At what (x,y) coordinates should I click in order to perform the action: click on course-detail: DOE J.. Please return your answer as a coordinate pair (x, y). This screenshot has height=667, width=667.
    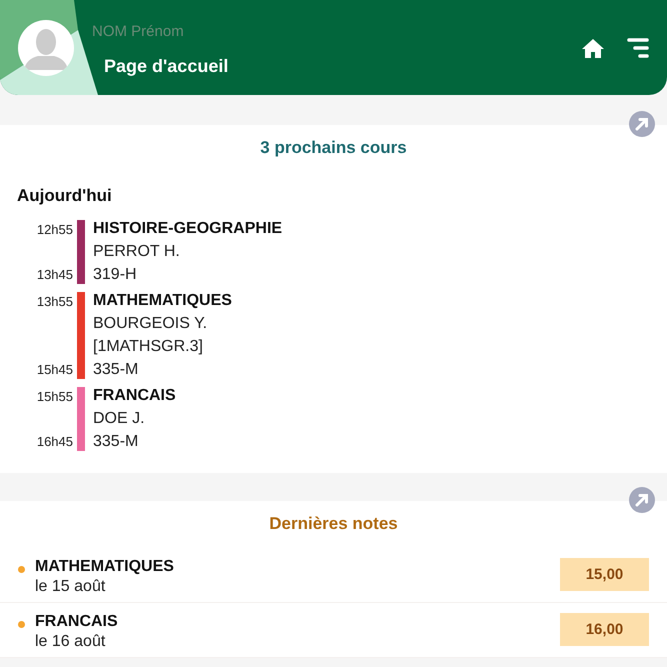
    Looking at the image, I should click on (119, 419).